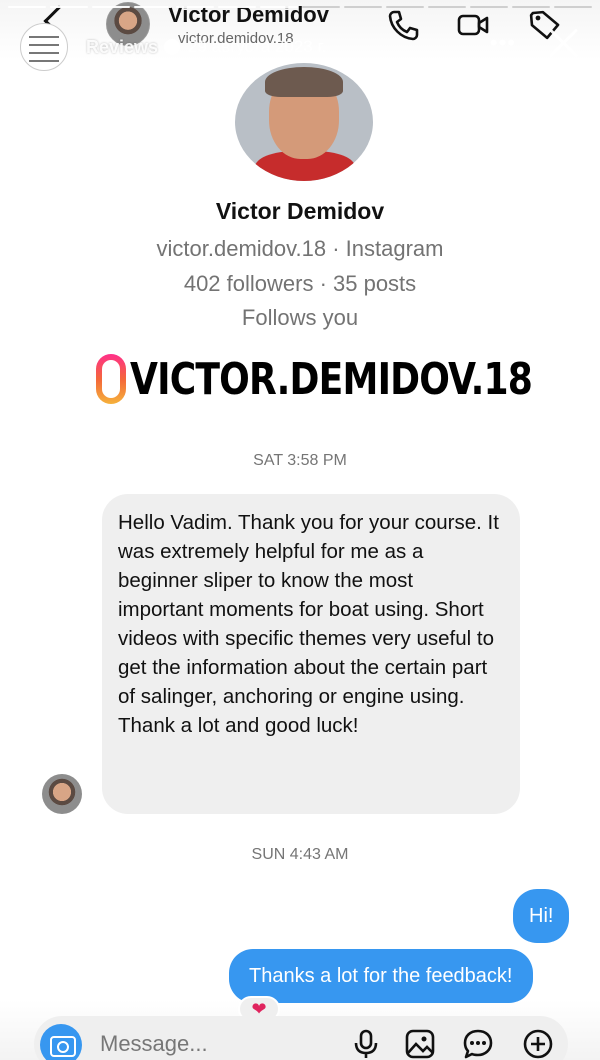 The width and height of the screenshot is (600, 1060). What do you see at coordinates (300, 211) in the screenshot?
I see `profile-name: Victor Demidov` at bounding box center [300, 211].